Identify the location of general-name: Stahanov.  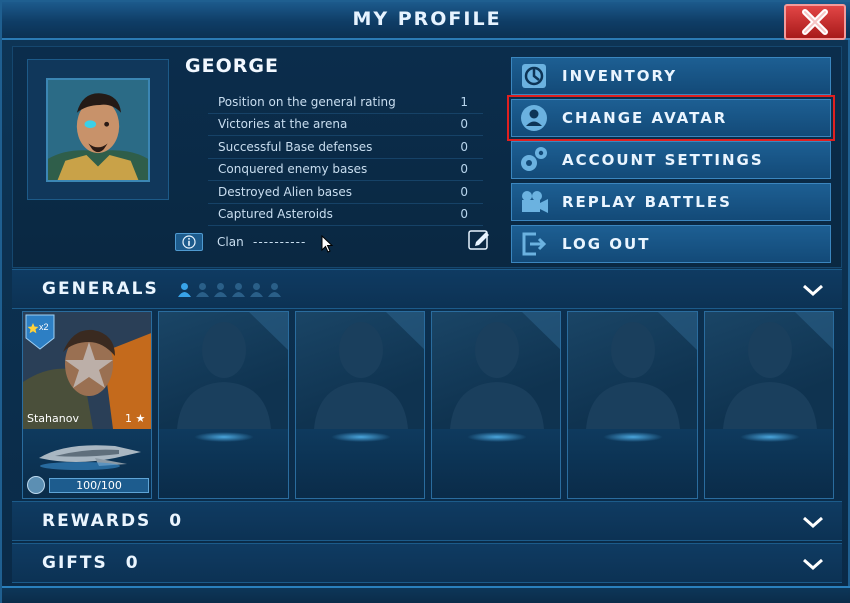
(53, 418).